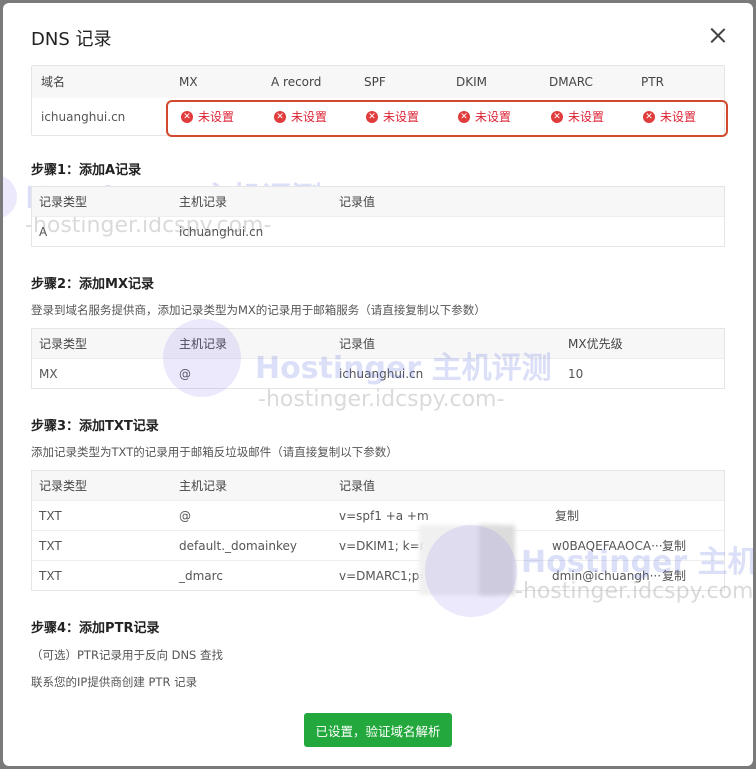  I want to click on record-value: v=spf1 +a +m, so click(384, 516).